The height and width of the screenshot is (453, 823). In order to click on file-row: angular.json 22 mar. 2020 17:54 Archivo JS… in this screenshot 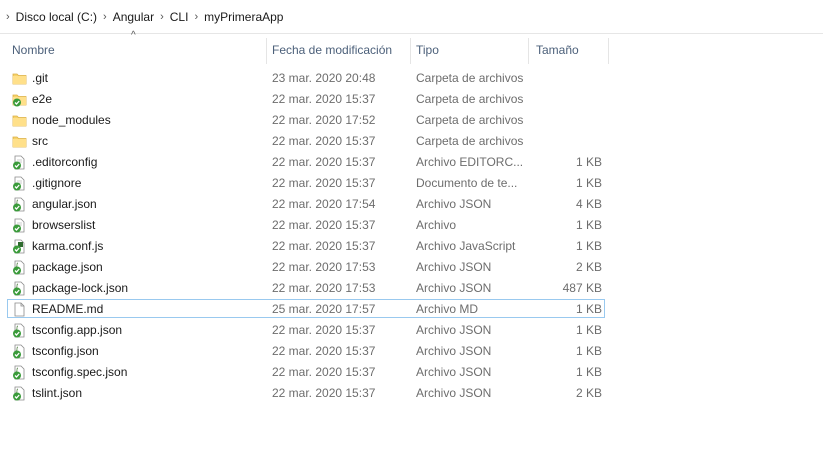, I will do `click(411, 204)`.